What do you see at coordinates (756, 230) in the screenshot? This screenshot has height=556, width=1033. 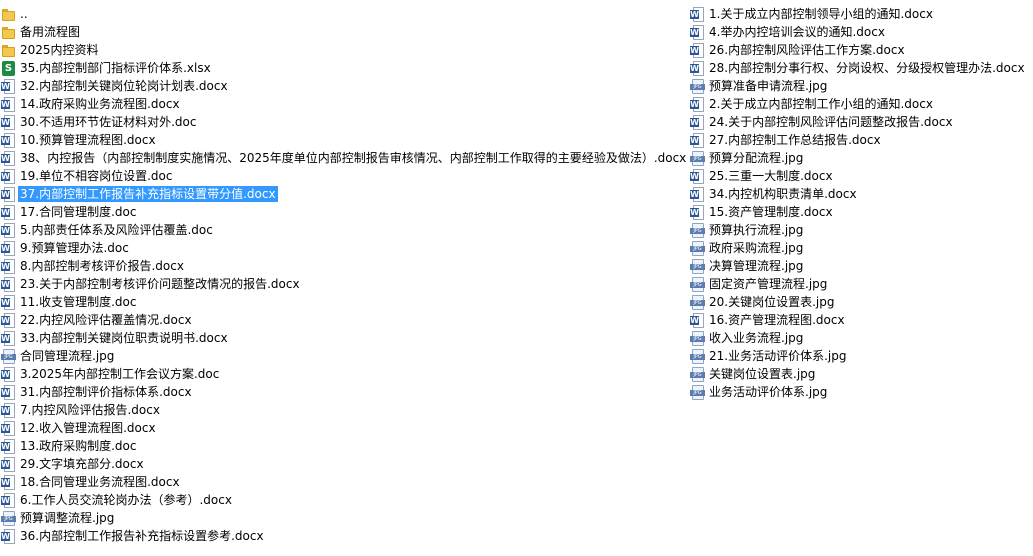 I see `file-name-label: 预算执行流程.jpg` at bounding box center [756, 230].